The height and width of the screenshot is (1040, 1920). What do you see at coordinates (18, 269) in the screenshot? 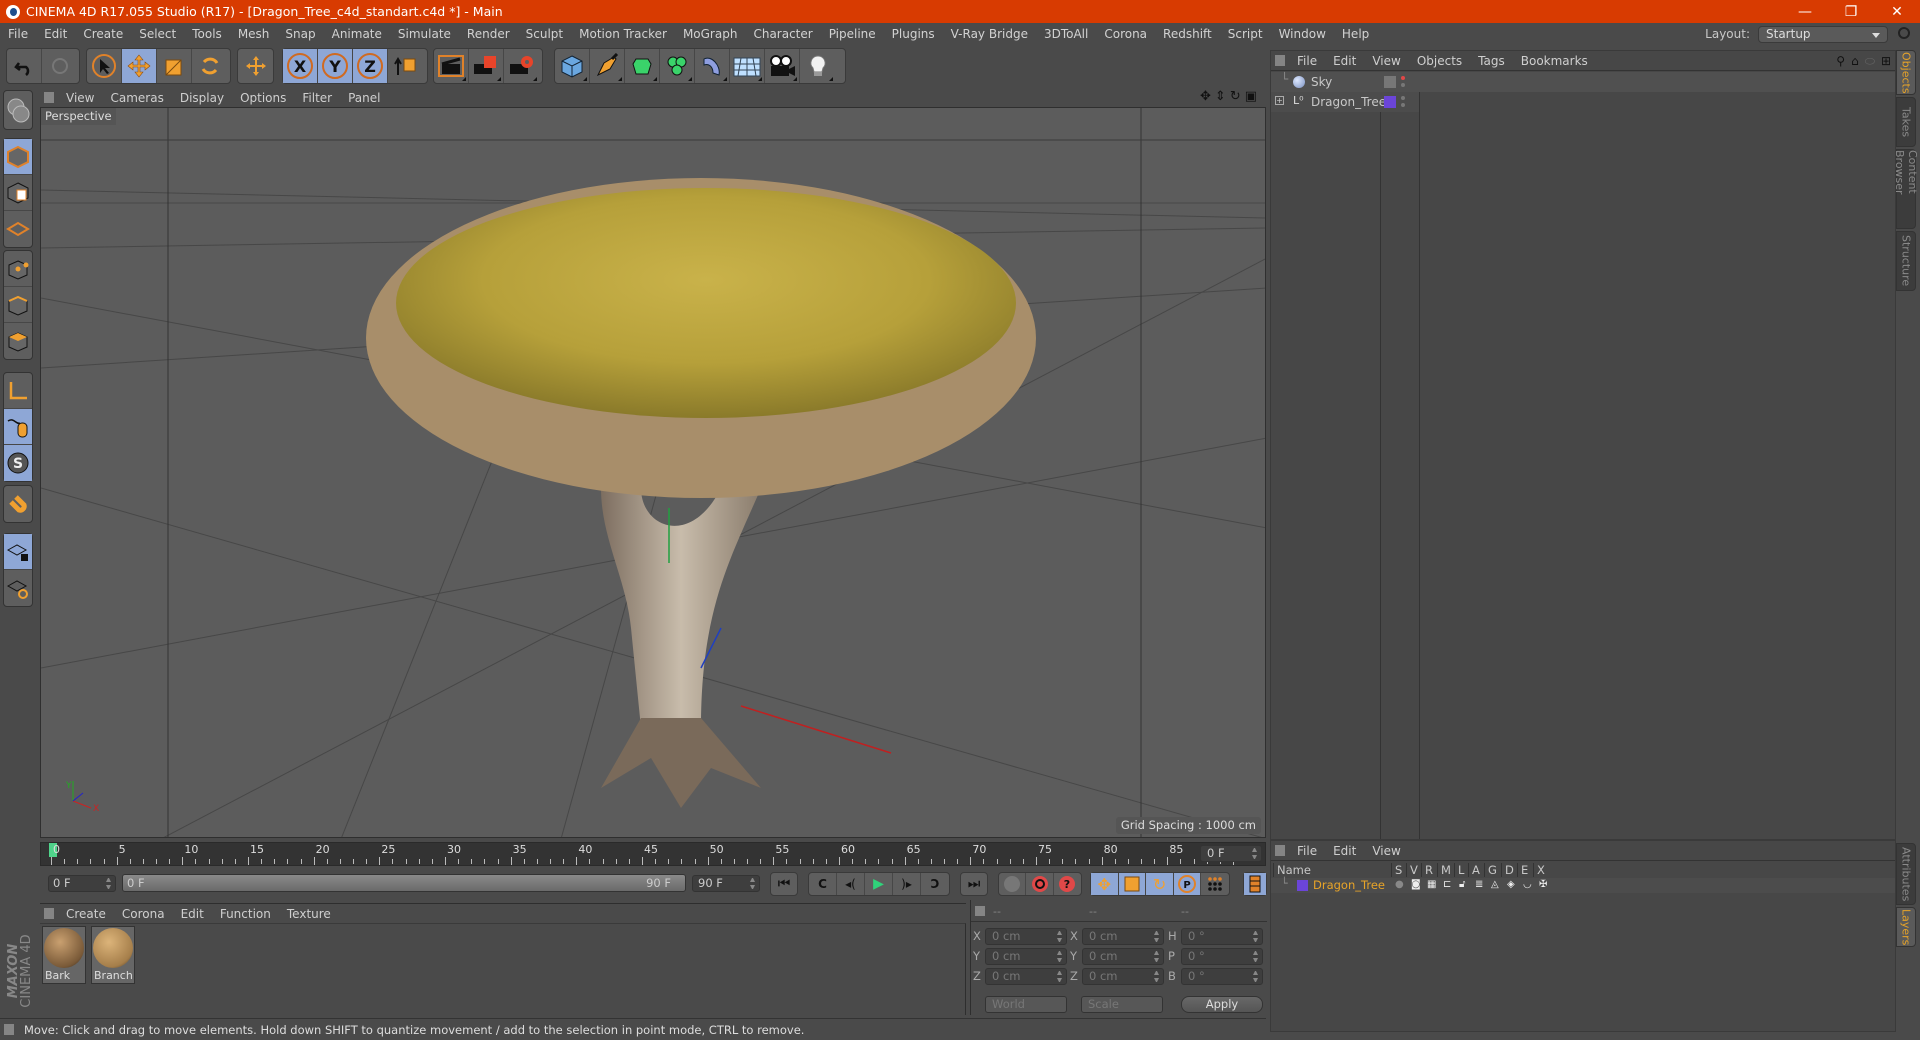
I see `points-mode-button` at bounding box center [18, 269].